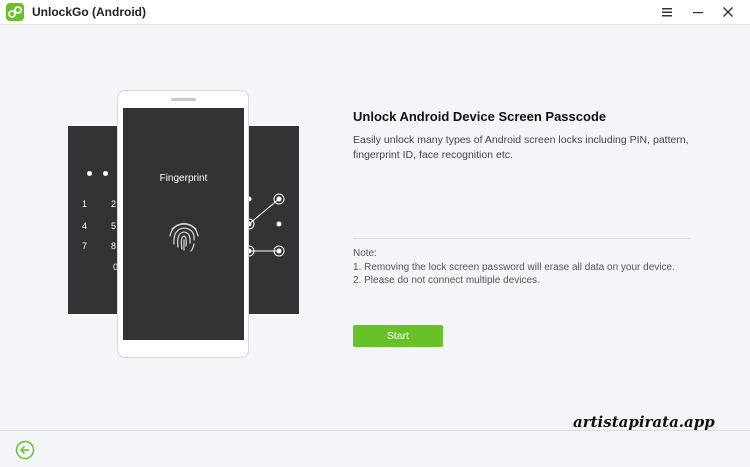  Describe the element at coordinates (183, 178) in the screenshot. I see `fingerprint-label: Fingerprint` at that location.